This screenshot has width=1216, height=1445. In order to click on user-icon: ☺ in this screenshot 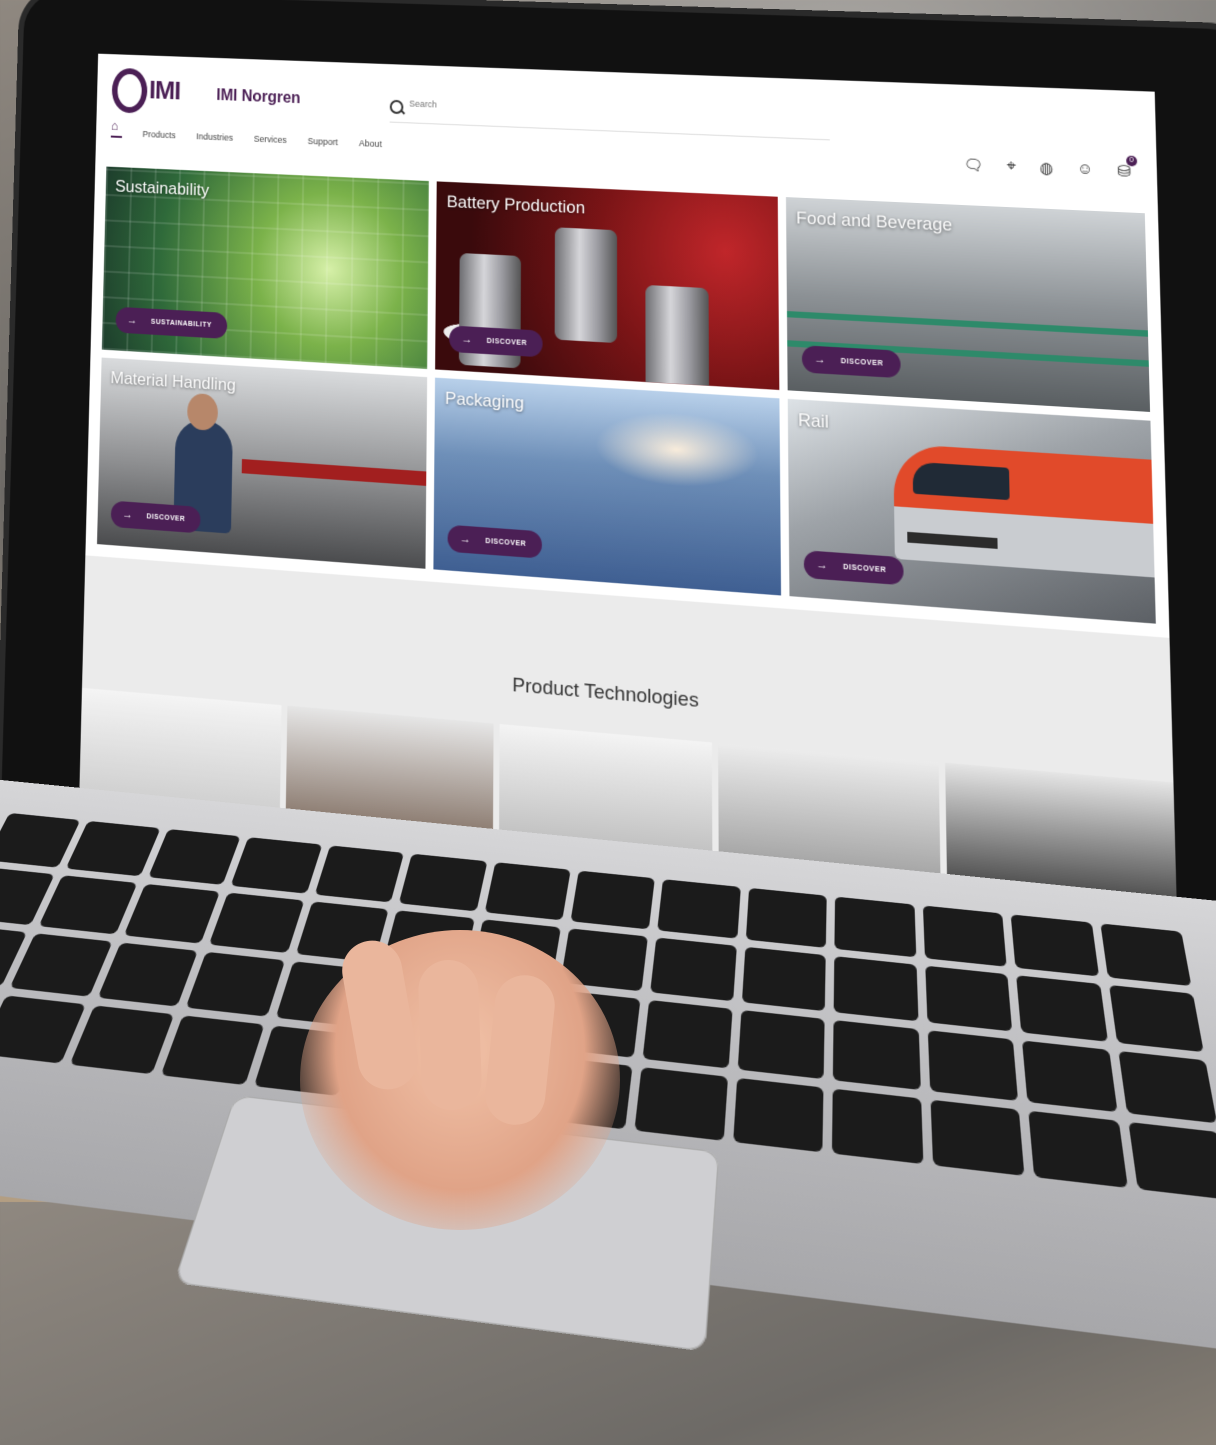, I will do `click(1085, 170)`.